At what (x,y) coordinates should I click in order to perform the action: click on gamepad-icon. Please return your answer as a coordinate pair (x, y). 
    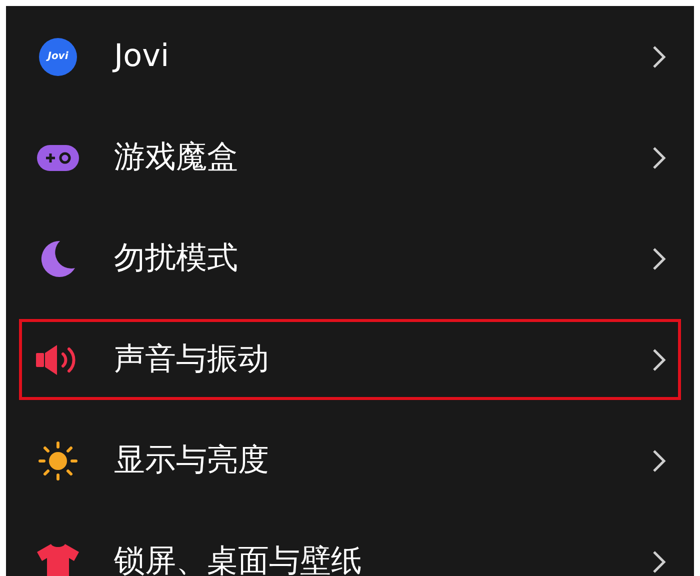
    Looking at the image, I should click on (58, 157).